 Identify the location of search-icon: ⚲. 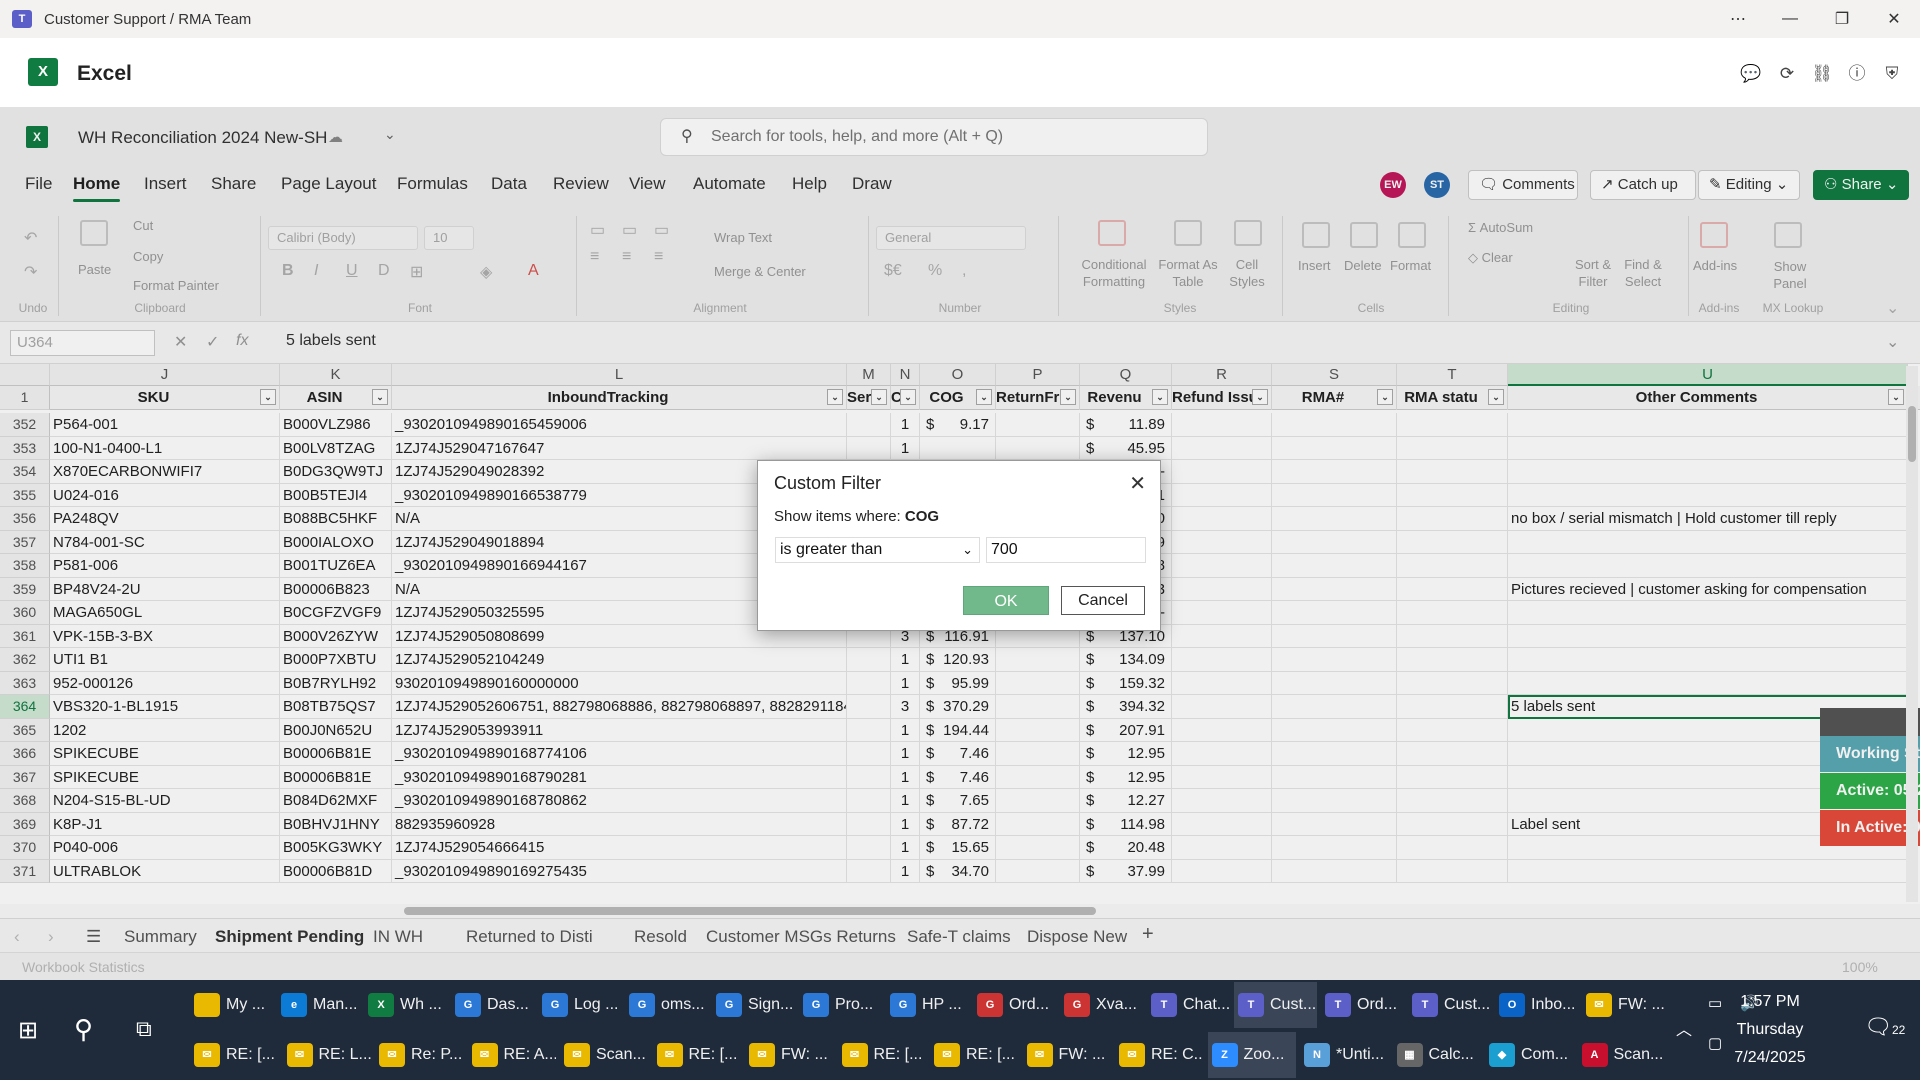
(83, 1029).